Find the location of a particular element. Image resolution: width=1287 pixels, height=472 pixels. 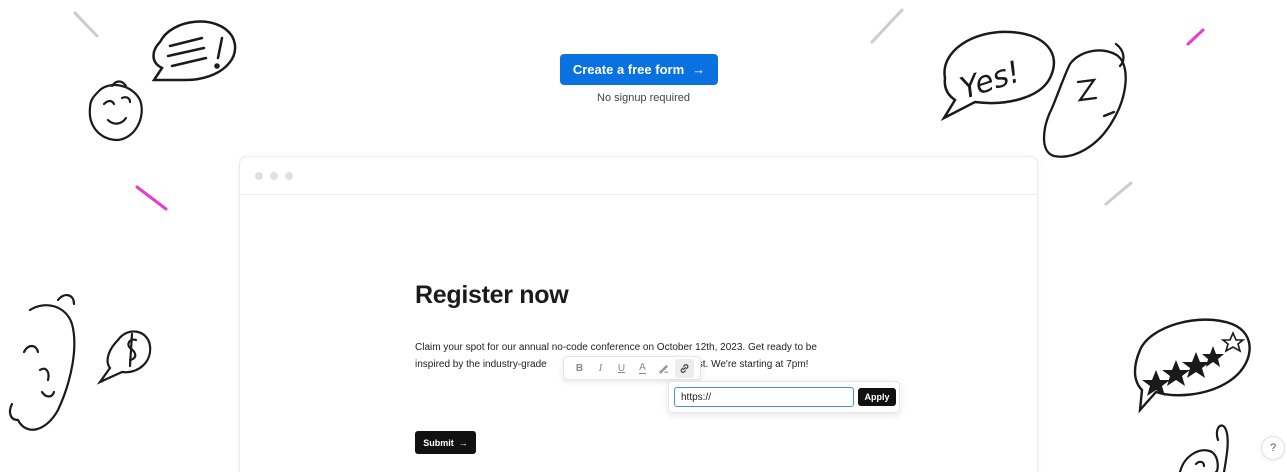

submit-label: Submit is located at coordinates (438, 442).